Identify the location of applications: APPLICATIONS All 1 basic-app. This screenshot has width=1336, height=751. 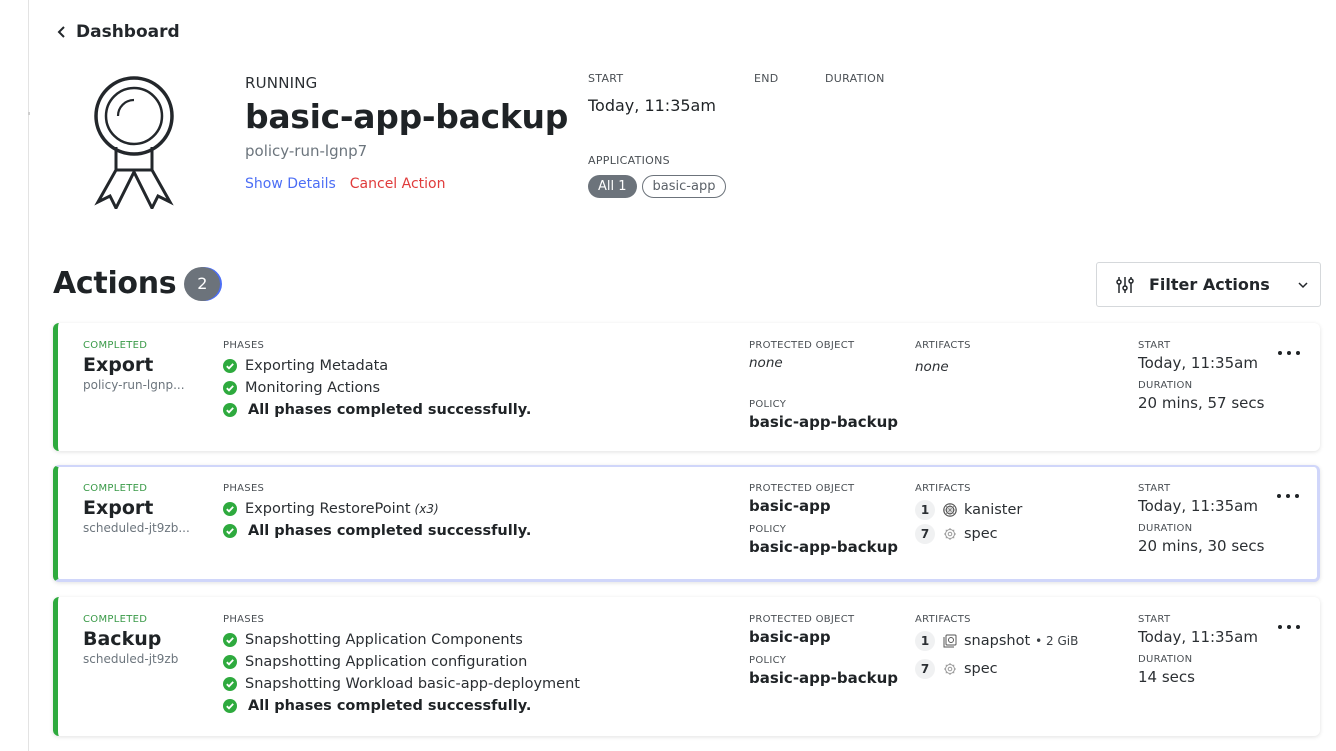
(657, 176).